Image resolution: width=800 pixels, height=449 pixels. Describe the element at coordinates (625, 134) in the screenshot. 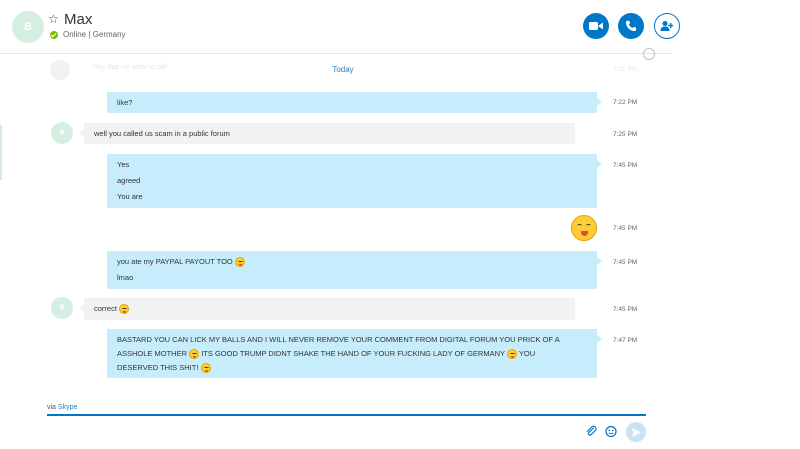

I see `message-timestamp: 7:25 PM` at that location.